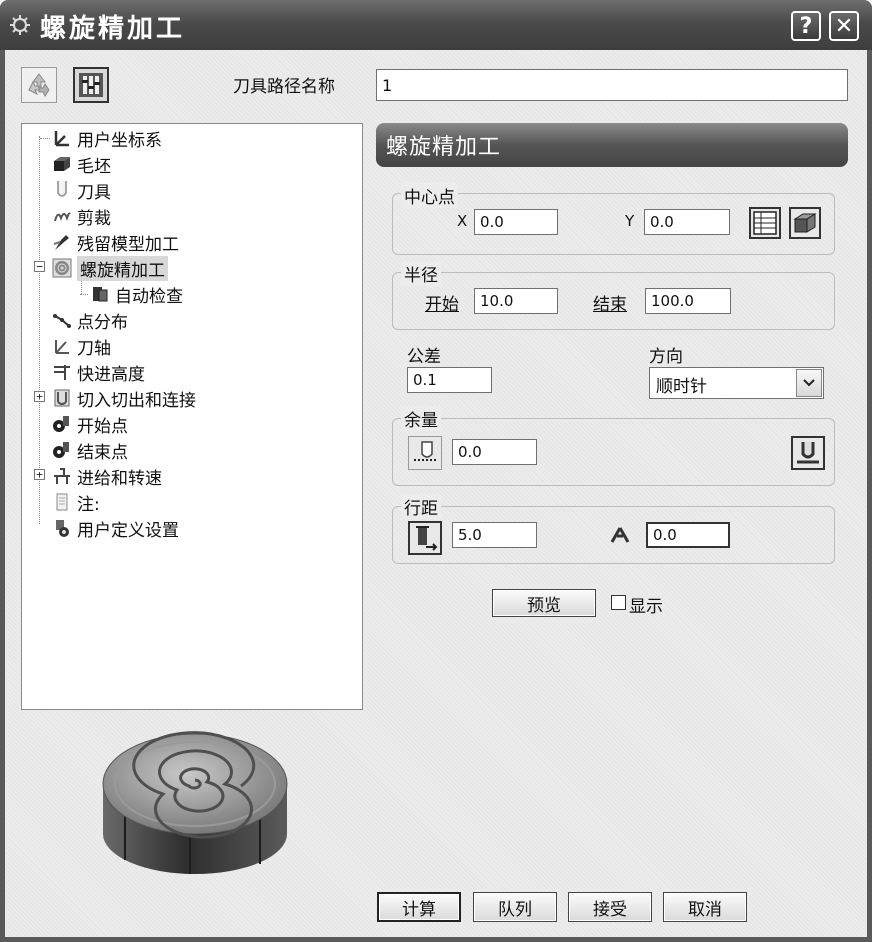 This screenshot has width=872, height=942. Describe the element at coordinates (62, 372) in the screenshot. I see `rapid-height-icon` at that location.